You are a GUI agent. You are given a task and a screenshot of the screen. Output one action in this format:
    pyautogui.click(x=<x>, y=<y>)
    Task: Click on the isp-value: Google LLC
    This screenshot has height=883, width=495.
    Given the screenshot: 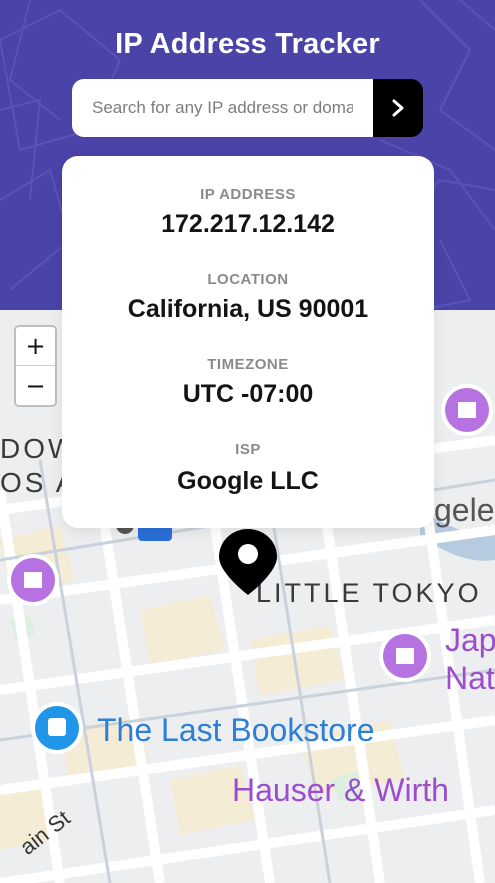 What is the action you would take?
    pyautogui.click(x=248, y=481)
    